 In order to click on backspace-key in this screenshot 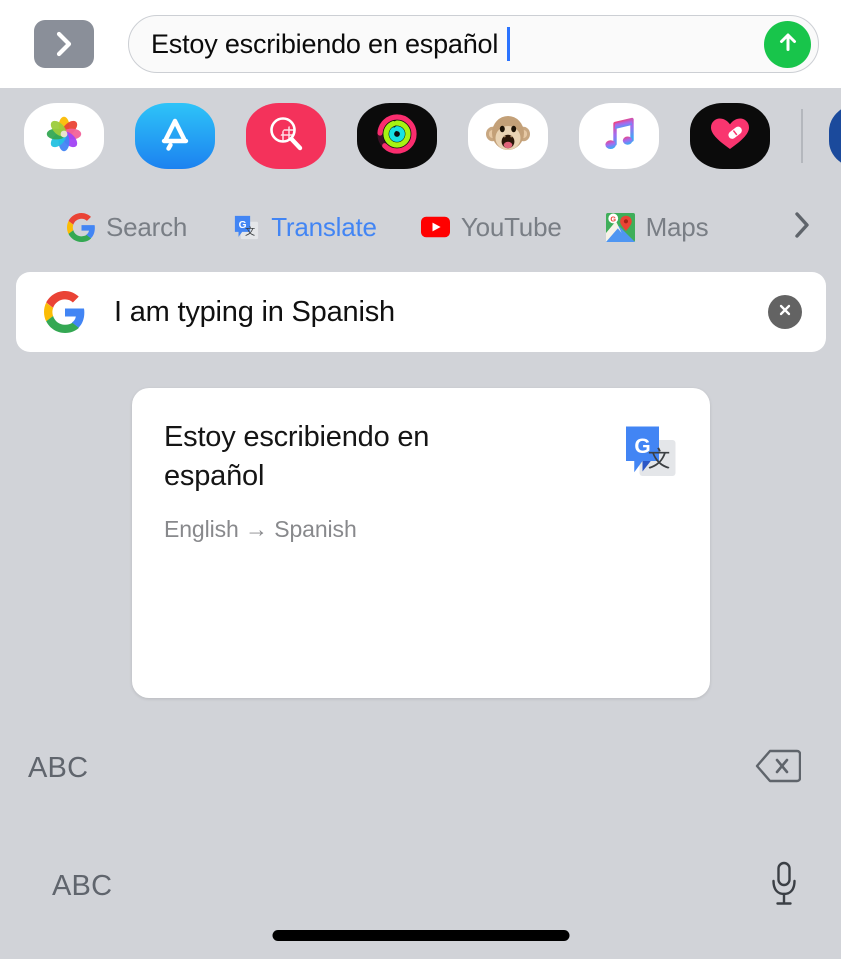, I will do `click(778, 768)`.